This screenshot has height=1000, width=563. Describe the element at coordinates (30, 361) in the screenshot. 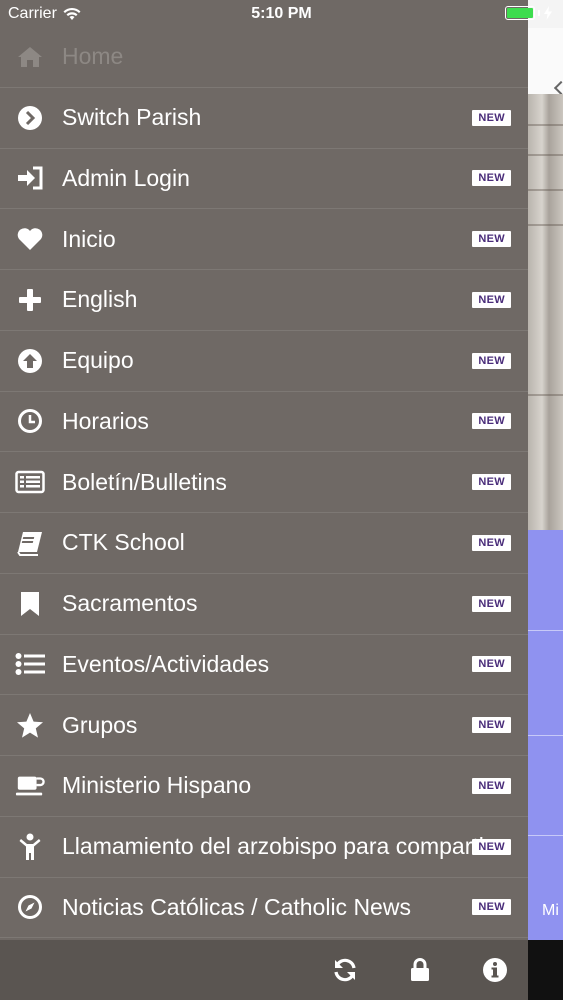

I see `arrow-up-circle-icon` at that location.